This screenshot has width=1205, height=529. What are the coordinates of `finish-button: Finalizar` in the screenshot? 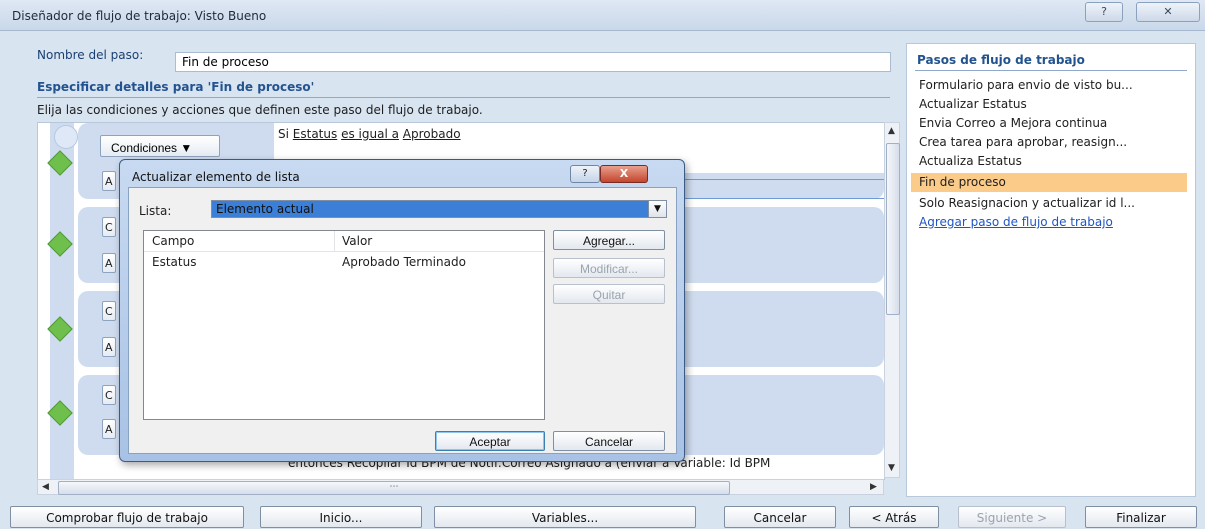 It's located at (1141, 517).